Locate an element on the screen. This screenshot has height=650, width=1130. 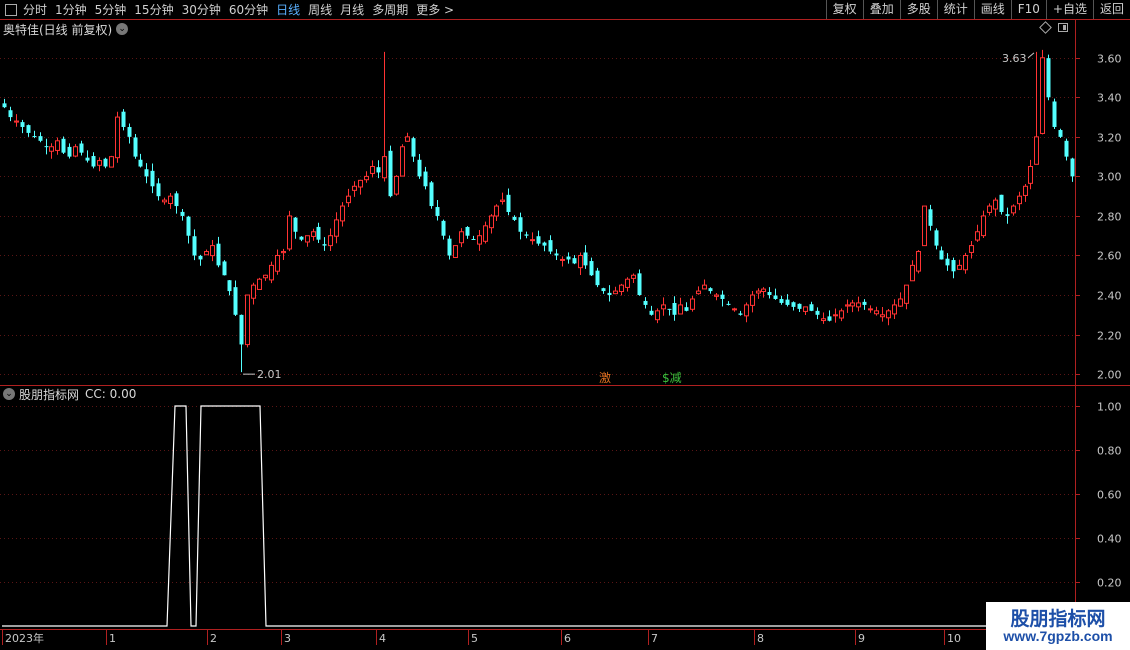
stock-title: 奥特佳(日线 前复权) is located at coordinates (58, 29).